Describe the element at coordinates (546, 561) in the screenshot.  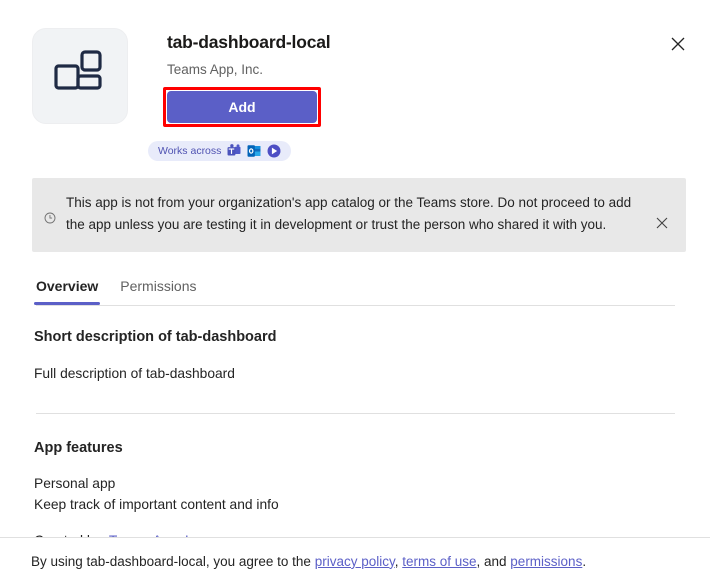
I see `permissions-link: permissions` at that location.